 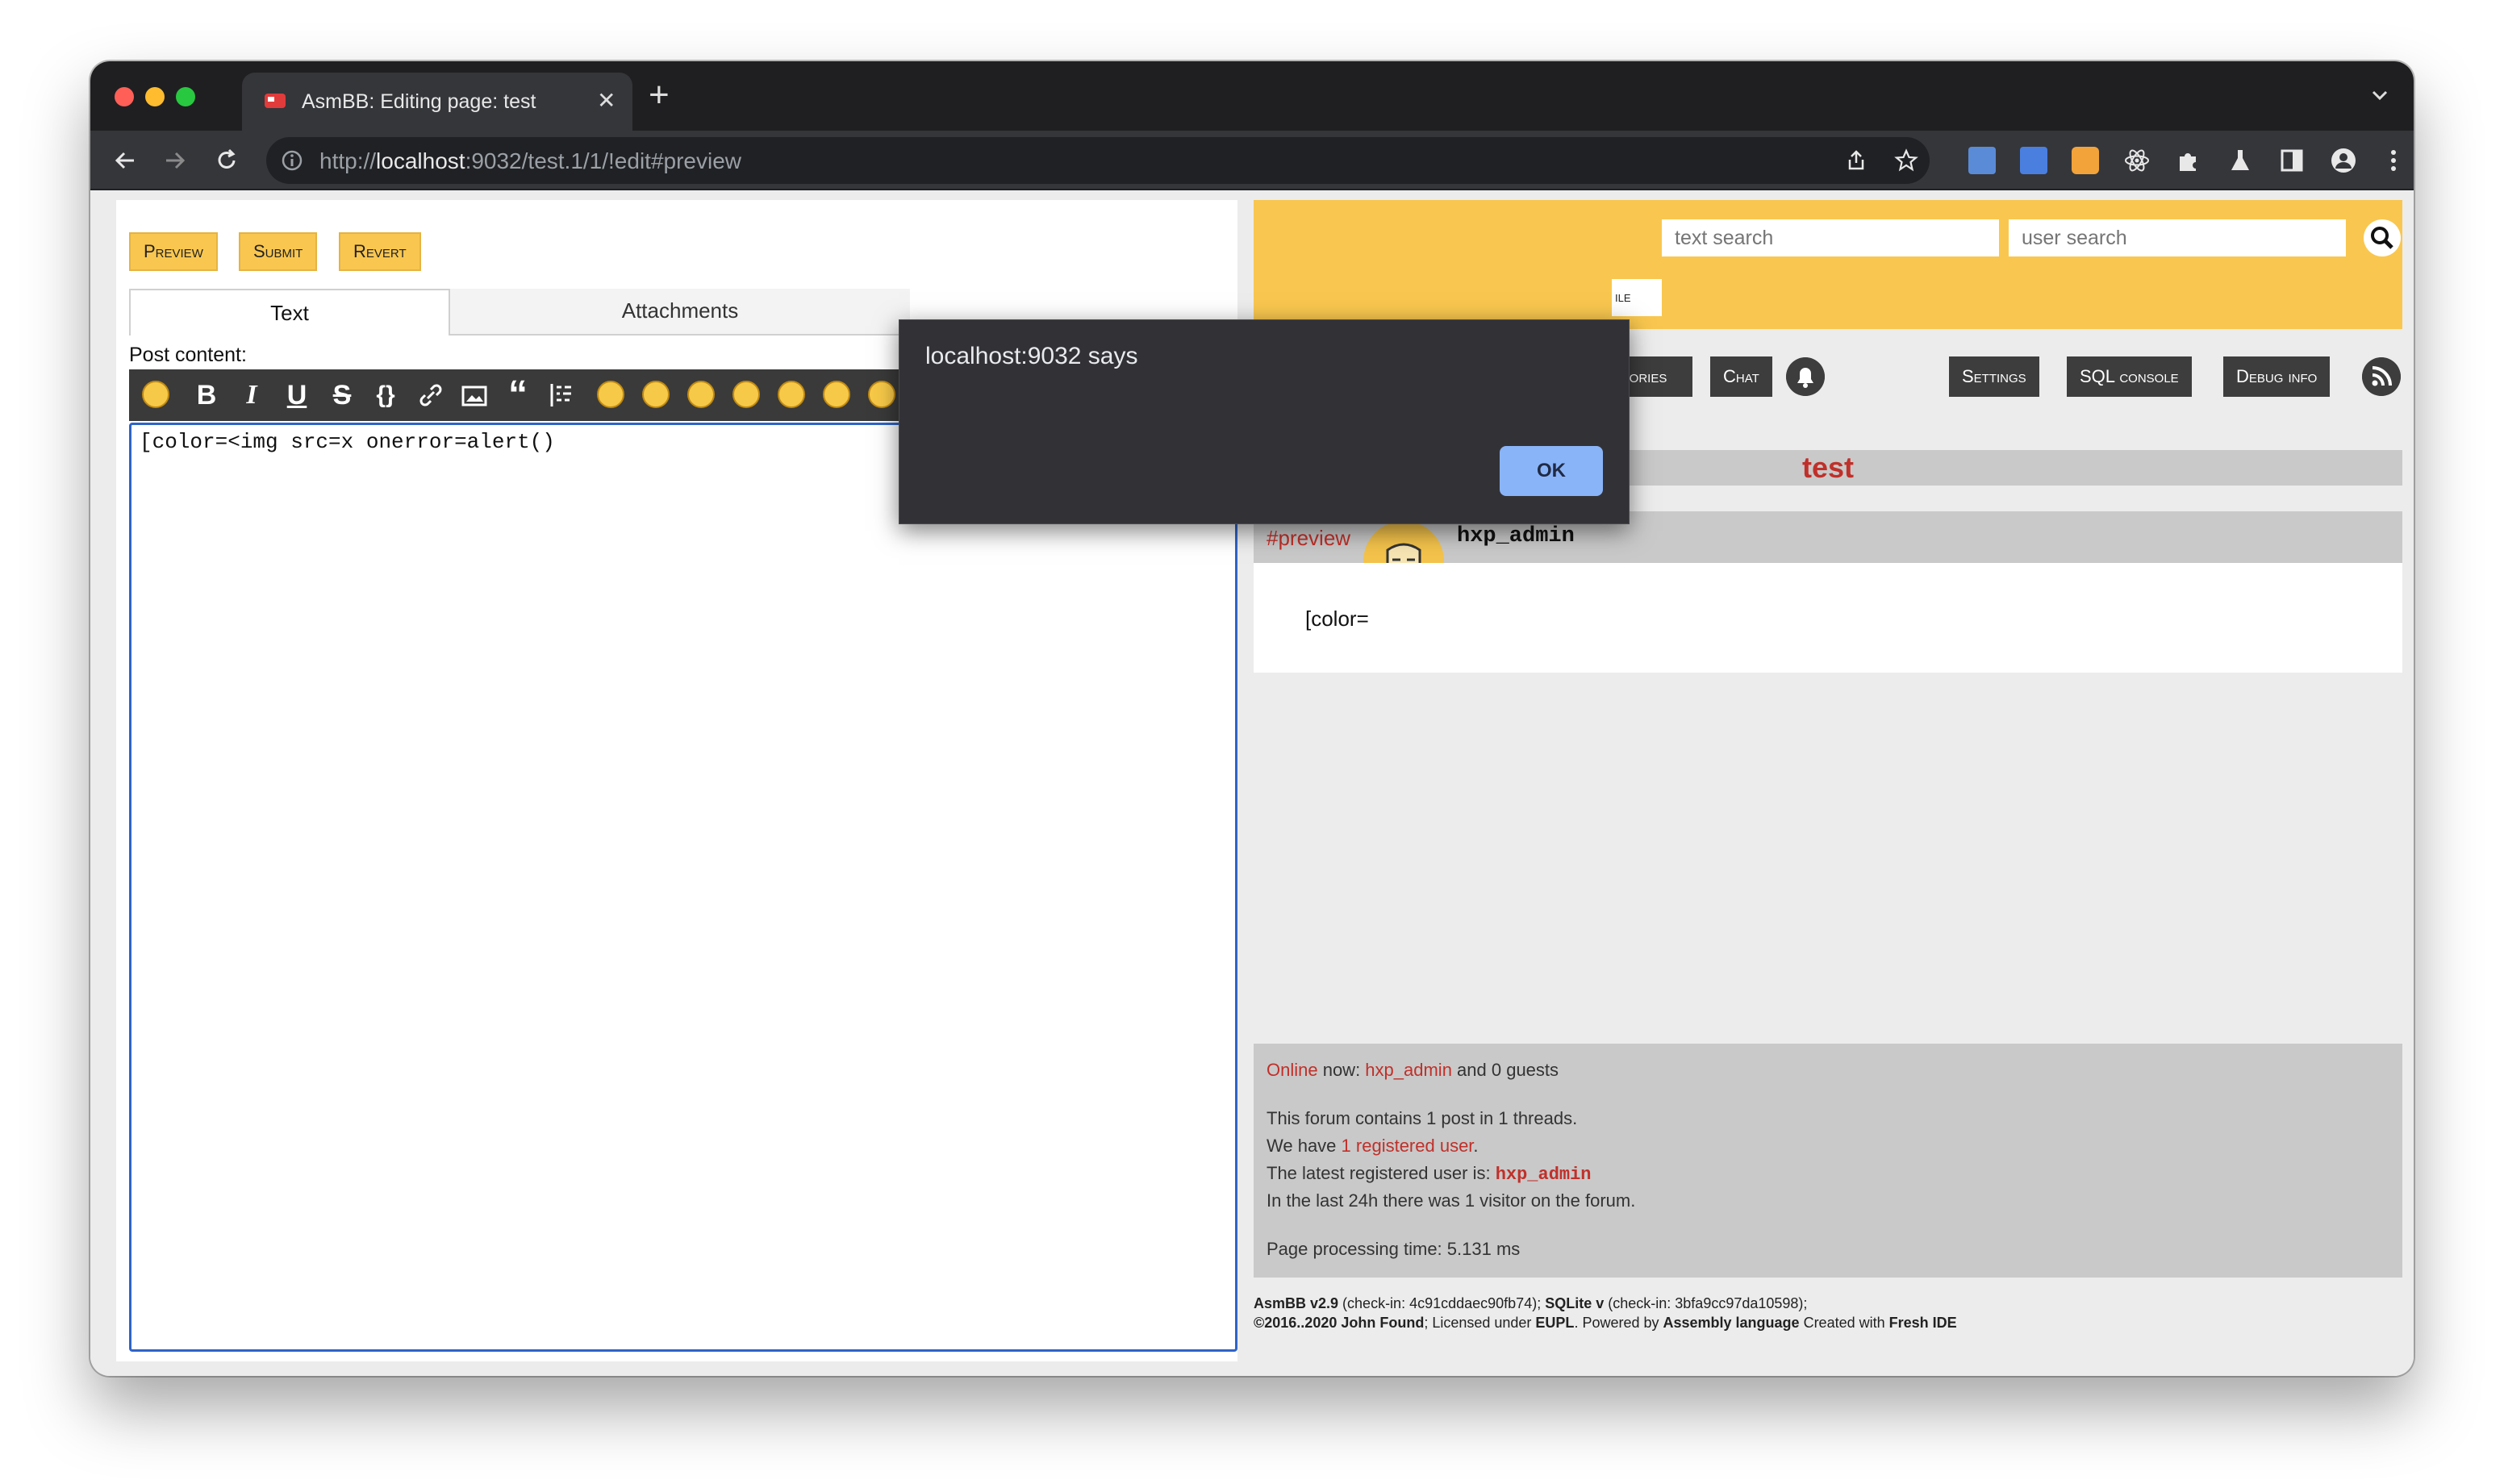 I want to click on text-search-input, so click(x=1830, y=237).